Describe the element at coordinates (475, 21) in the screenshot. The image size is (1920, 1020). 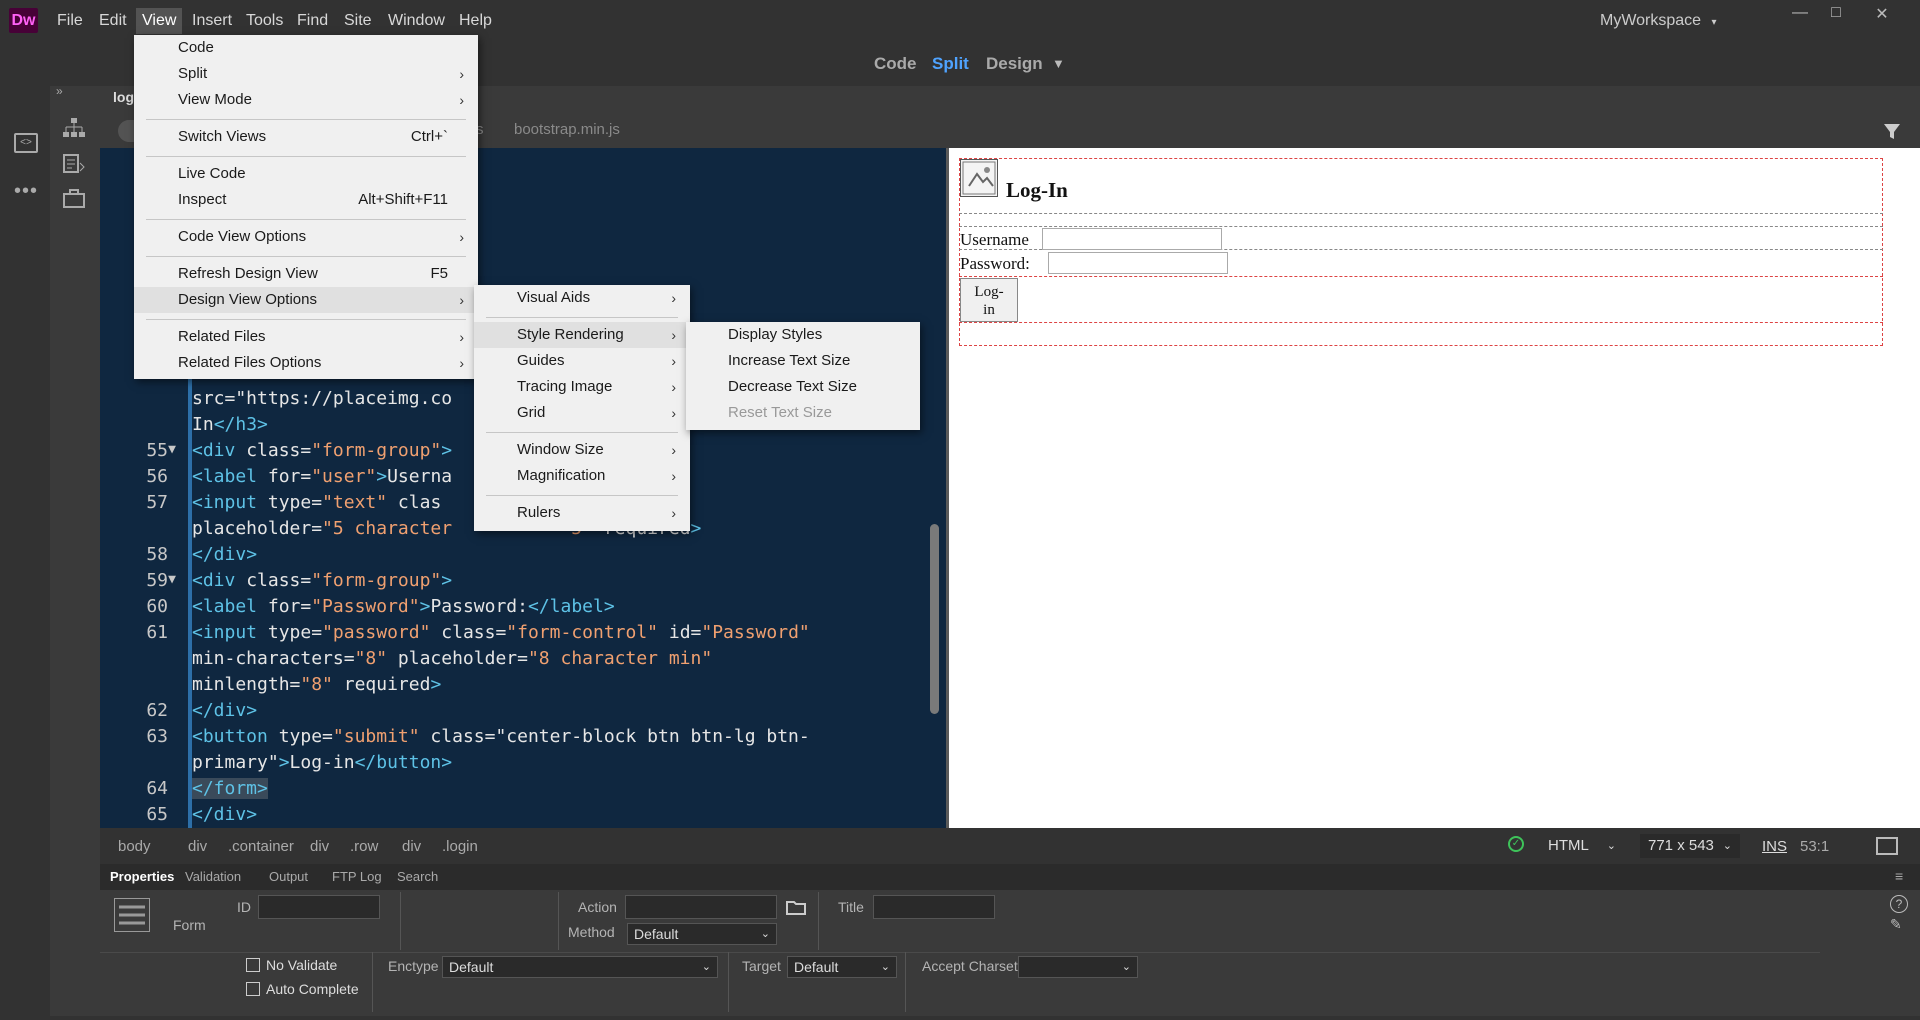
I see `menu-help: Help` at that location.